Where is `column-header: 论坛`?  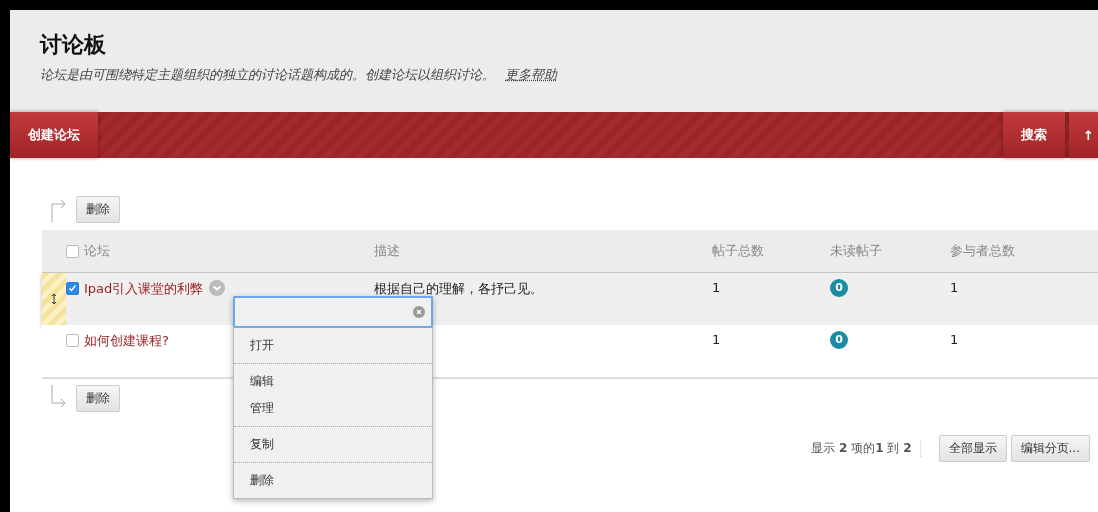 column-header: 论坛 is located at coordinates (97, 251).